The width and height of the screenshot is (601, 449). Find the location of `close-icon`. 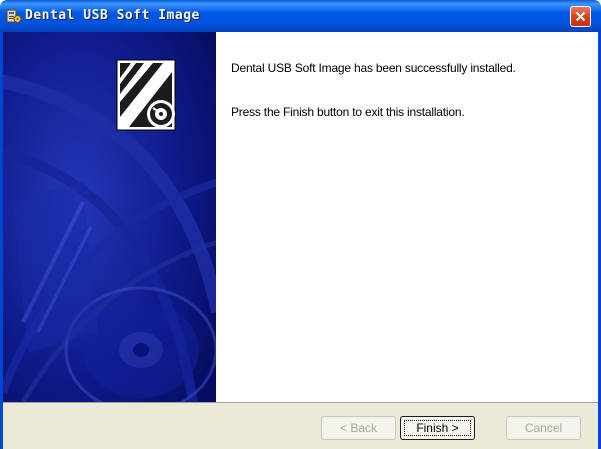

close-icon is located at coordinates (580, 16).